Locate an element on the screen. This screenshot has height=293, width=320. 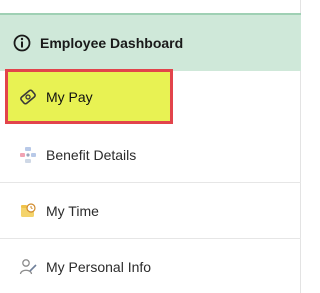
menu-item-my-pay: My Pay is located at coordinates (89, 96).